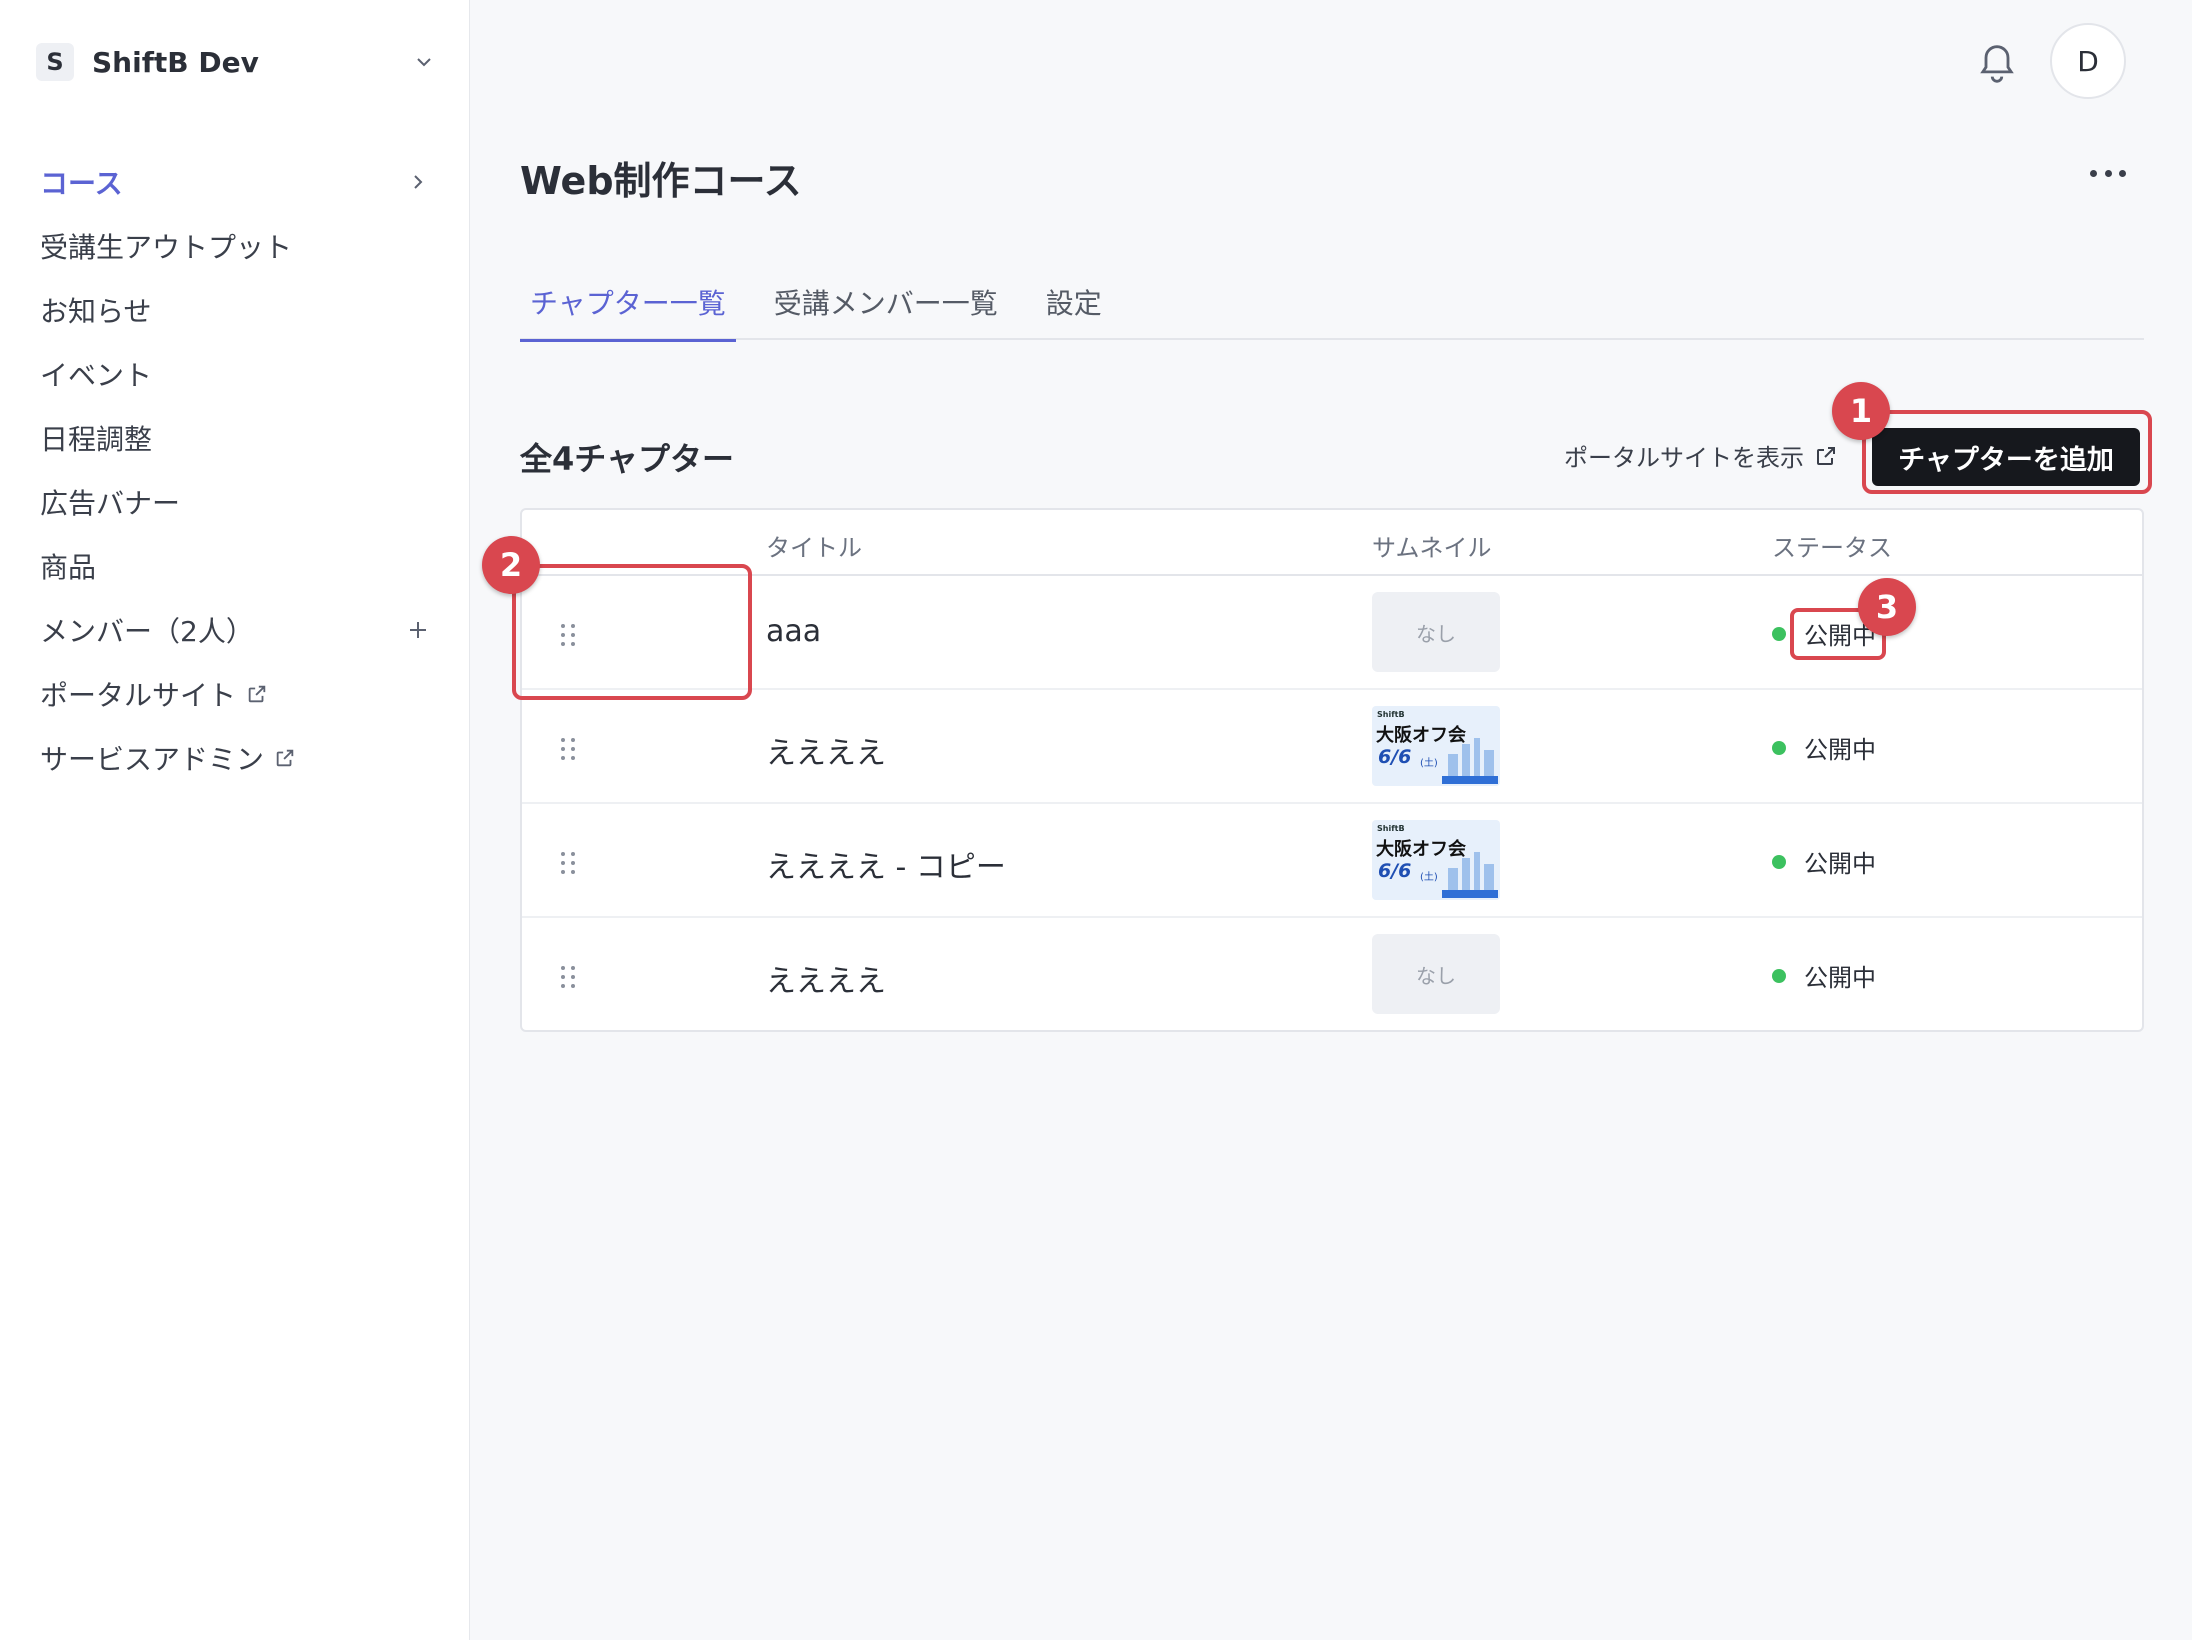  What do you see at coordinates (2088, 61) in the screenshot?
I see `avatar: D` at bounding box center [2088, 61].